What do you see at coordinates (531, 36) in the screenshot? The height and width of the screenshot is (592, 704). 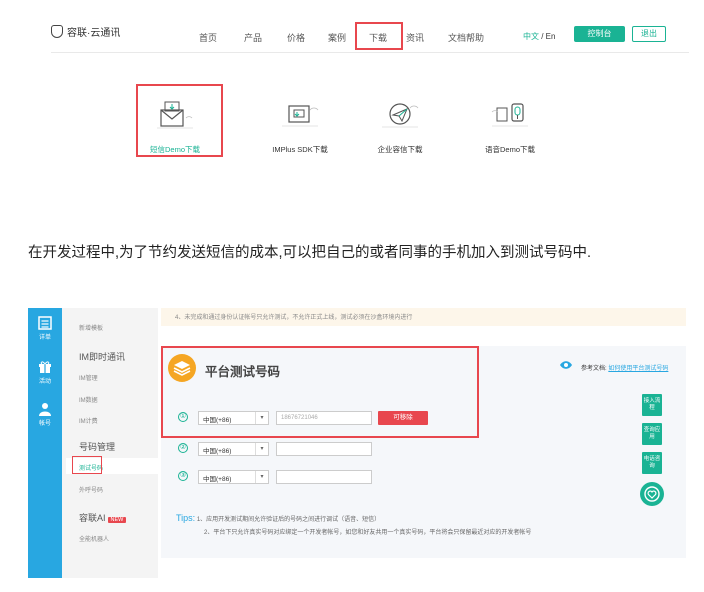 I see `lang-zh: 中文` at bounding box center [531, 36].